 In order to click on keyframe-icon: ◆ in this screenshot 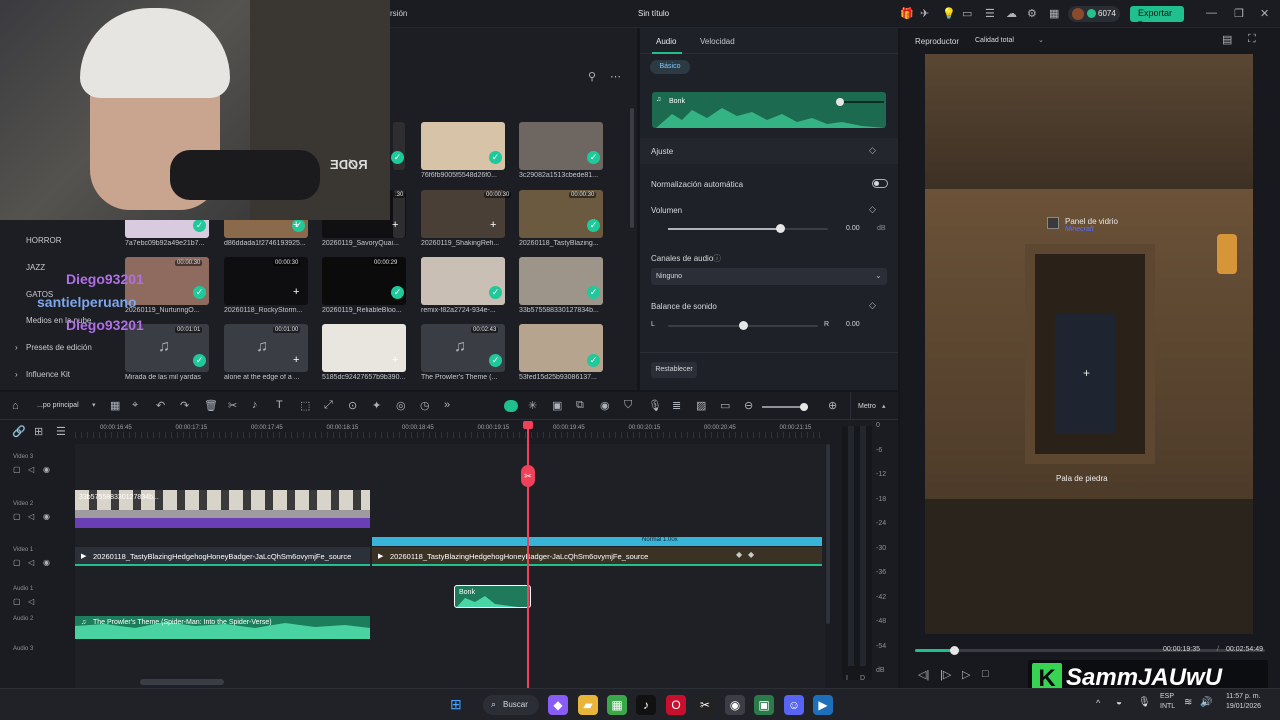, I will do `click(739, 554)`.